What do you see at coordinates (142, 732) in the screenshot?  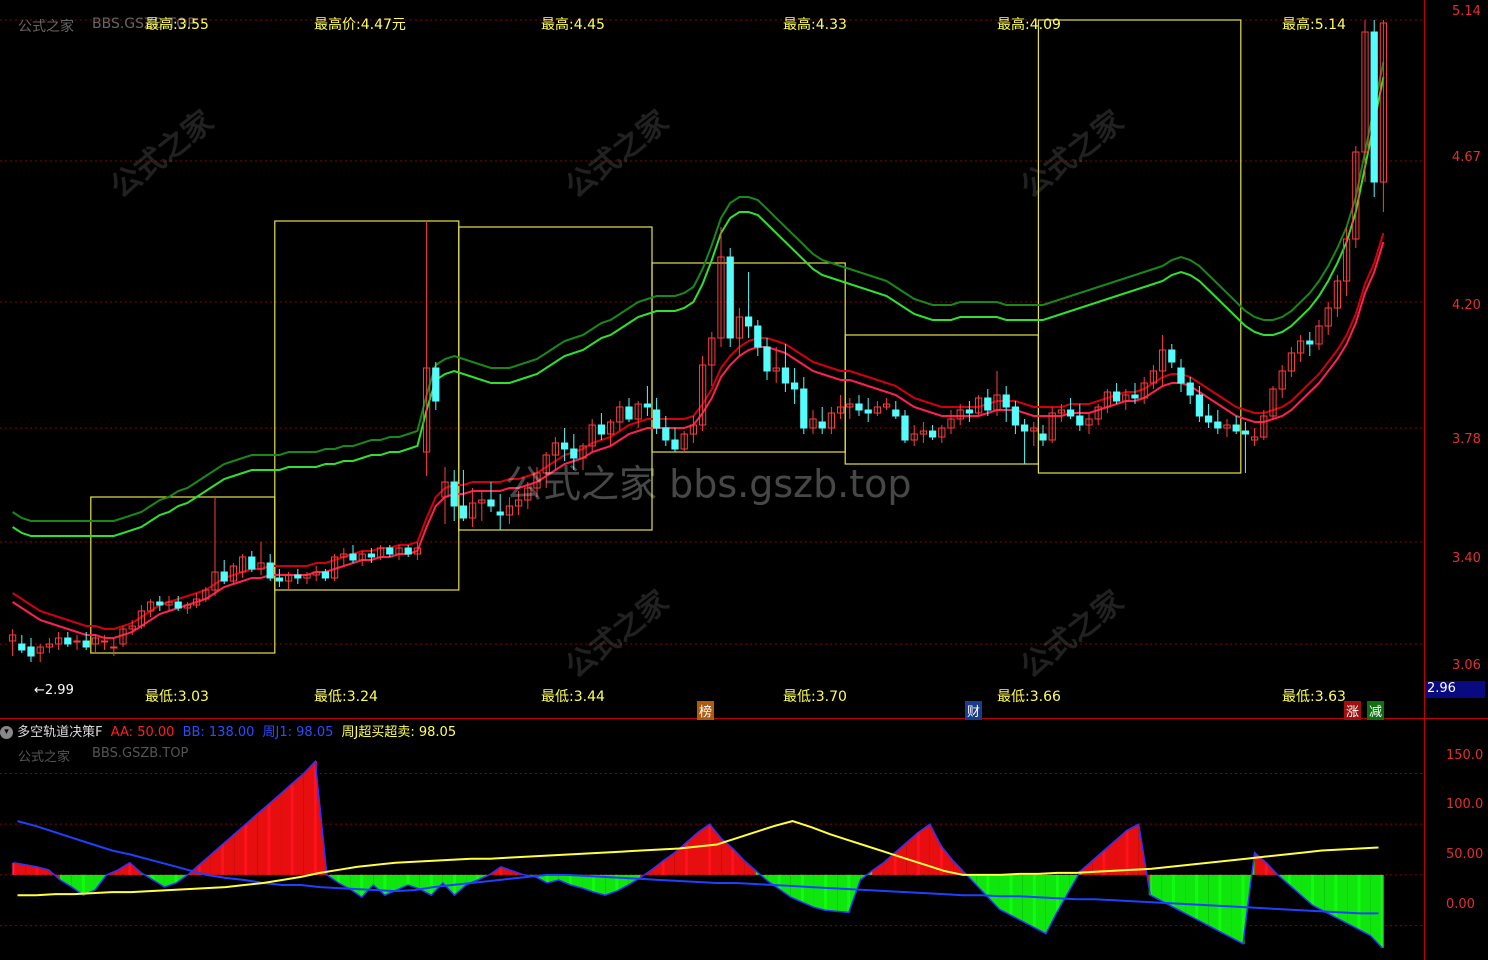 I see `indicator-aa: AA: 50.00` at bounding box center [142, 732].